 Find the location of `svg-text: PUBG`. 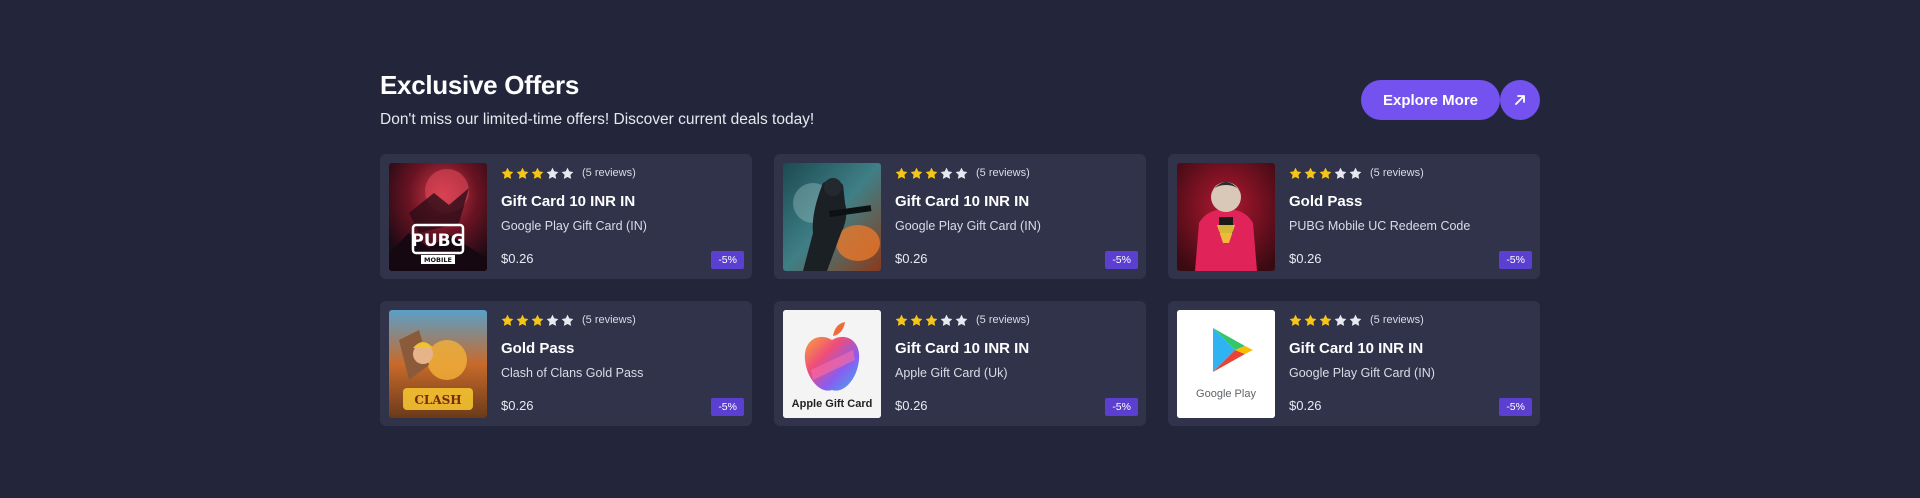

svg-text: PUBG is located at coordinates (437, 241).